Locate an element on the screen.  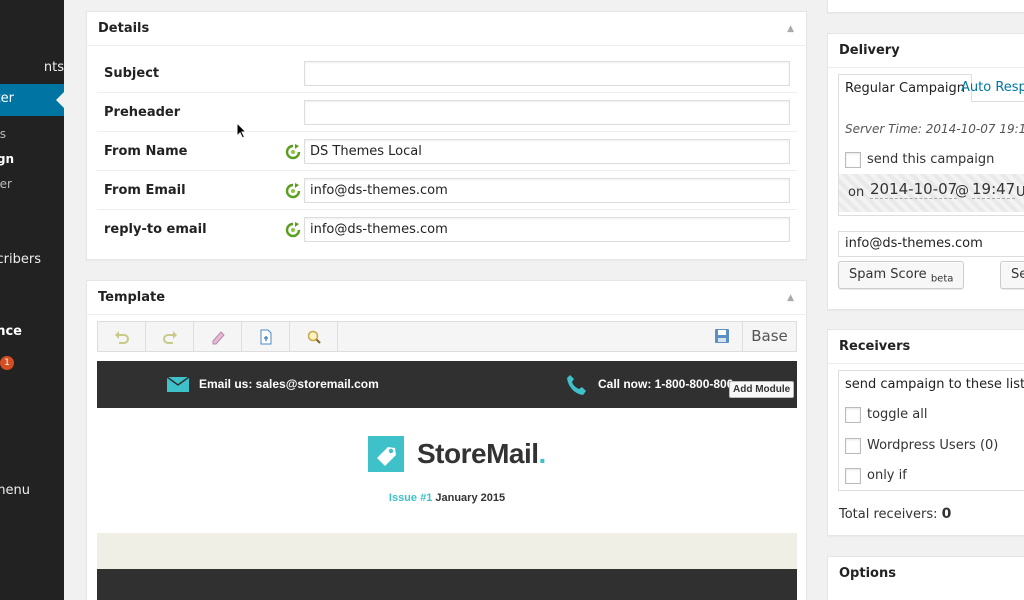
sidebar-item-comments: nts is located at coordinates (54, 67).